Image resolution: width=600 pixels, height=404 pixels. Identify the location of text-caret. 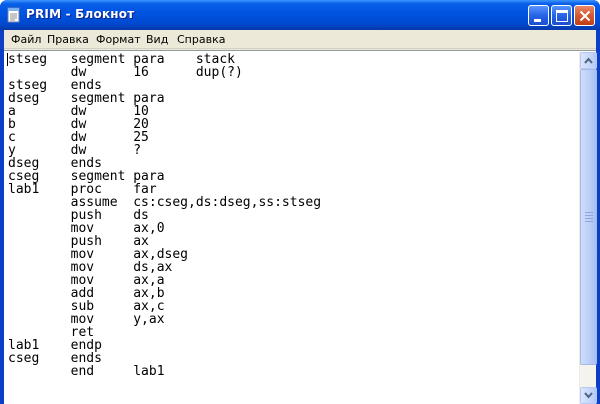
(7, 59).